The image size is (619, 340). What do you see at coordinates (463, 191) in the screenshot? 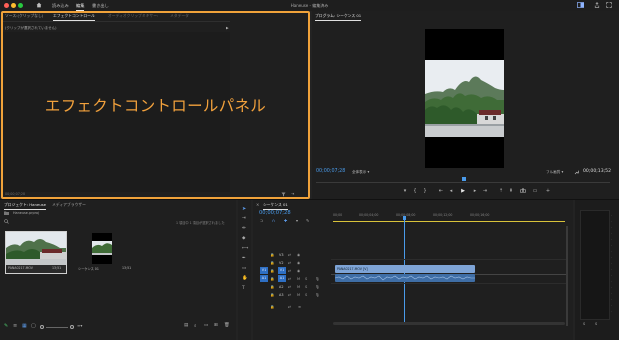
I see `play-icon: ▶` at bounding box center [463, 191].